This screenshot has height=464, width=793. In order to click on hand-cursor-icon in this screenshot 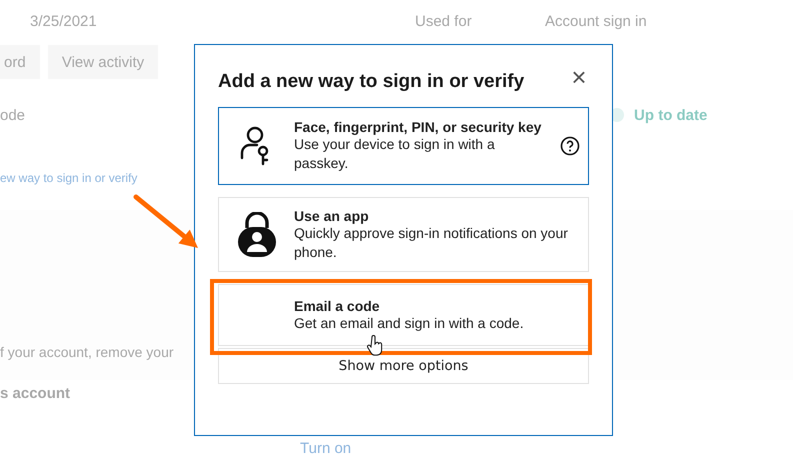, I will do `click(375, 346)`.